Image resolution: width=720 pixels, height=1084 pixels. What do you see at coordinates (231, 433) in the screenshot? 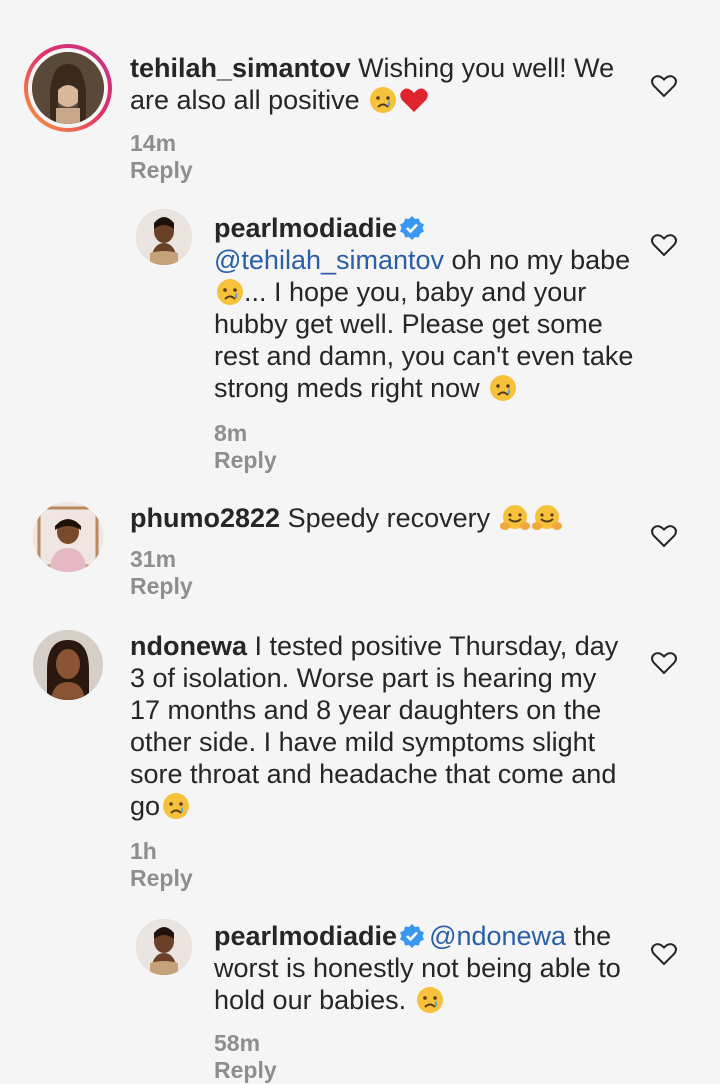
I see `timestamp: 8m` at bounding box center [231, 433].